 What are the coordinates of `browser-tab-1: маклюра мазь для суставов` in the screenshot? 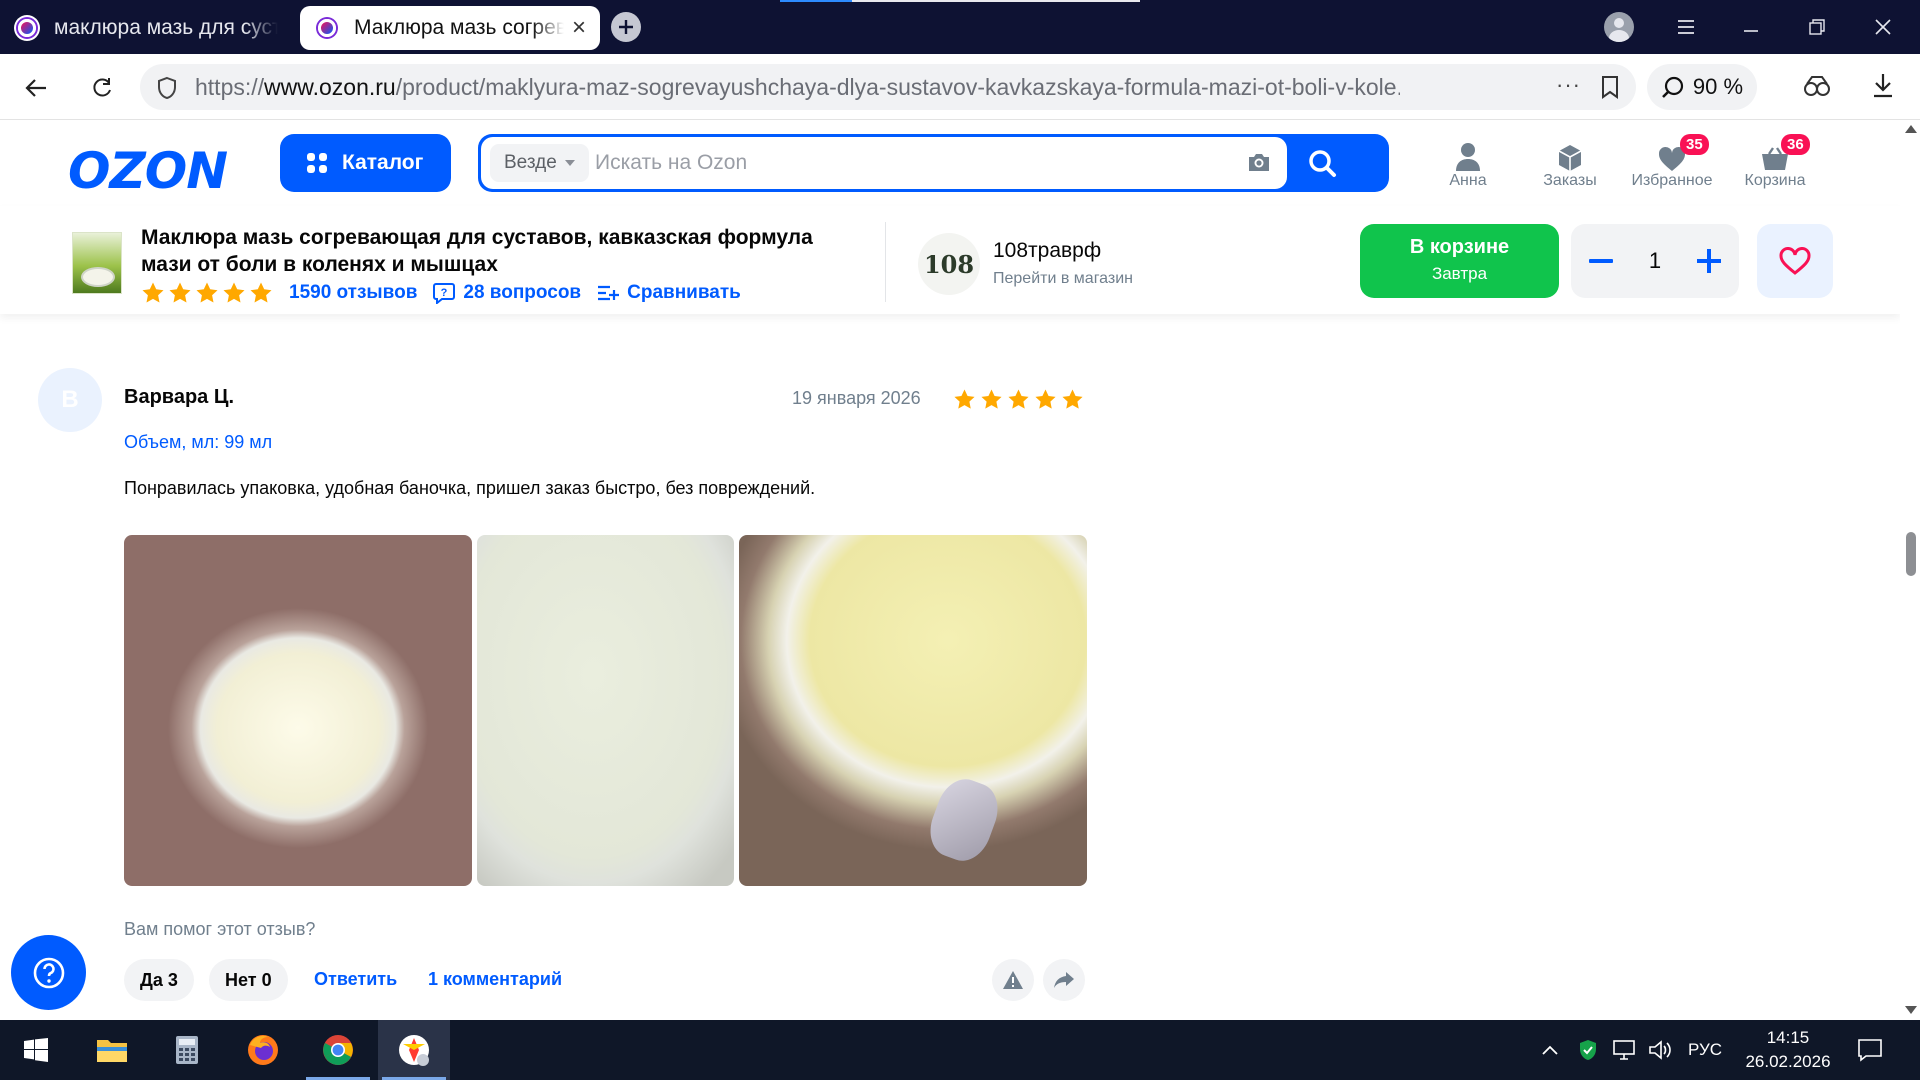 It's located at (146, 28).